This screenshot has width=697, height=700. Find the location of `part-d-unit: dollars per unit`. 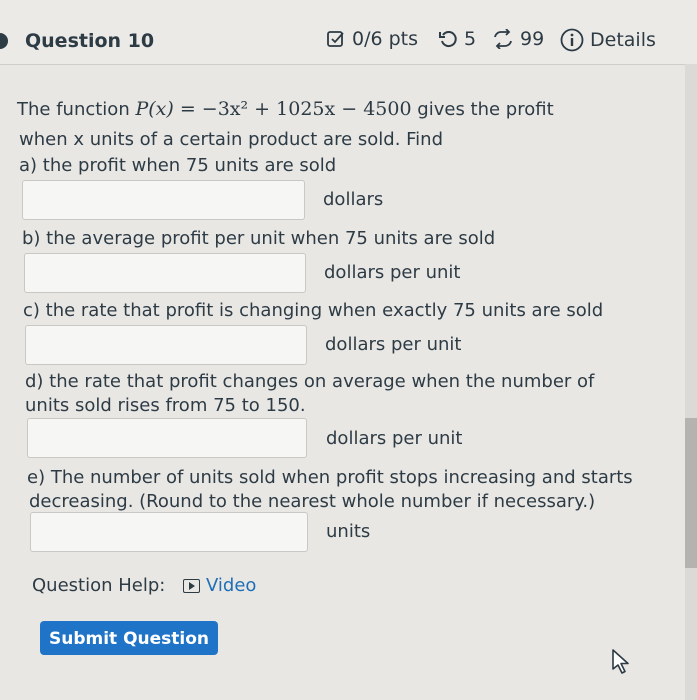

part-d-unit: dollars per unit is located at coordinates (394, 438).